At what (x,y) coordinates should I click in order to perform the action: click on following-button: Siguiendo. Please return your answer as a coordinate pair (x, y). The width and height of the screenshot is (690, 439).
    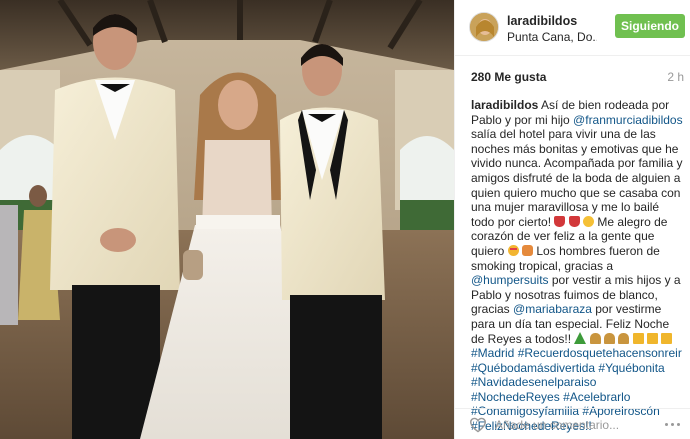
    Looking at the image, I should click on (650, 26).